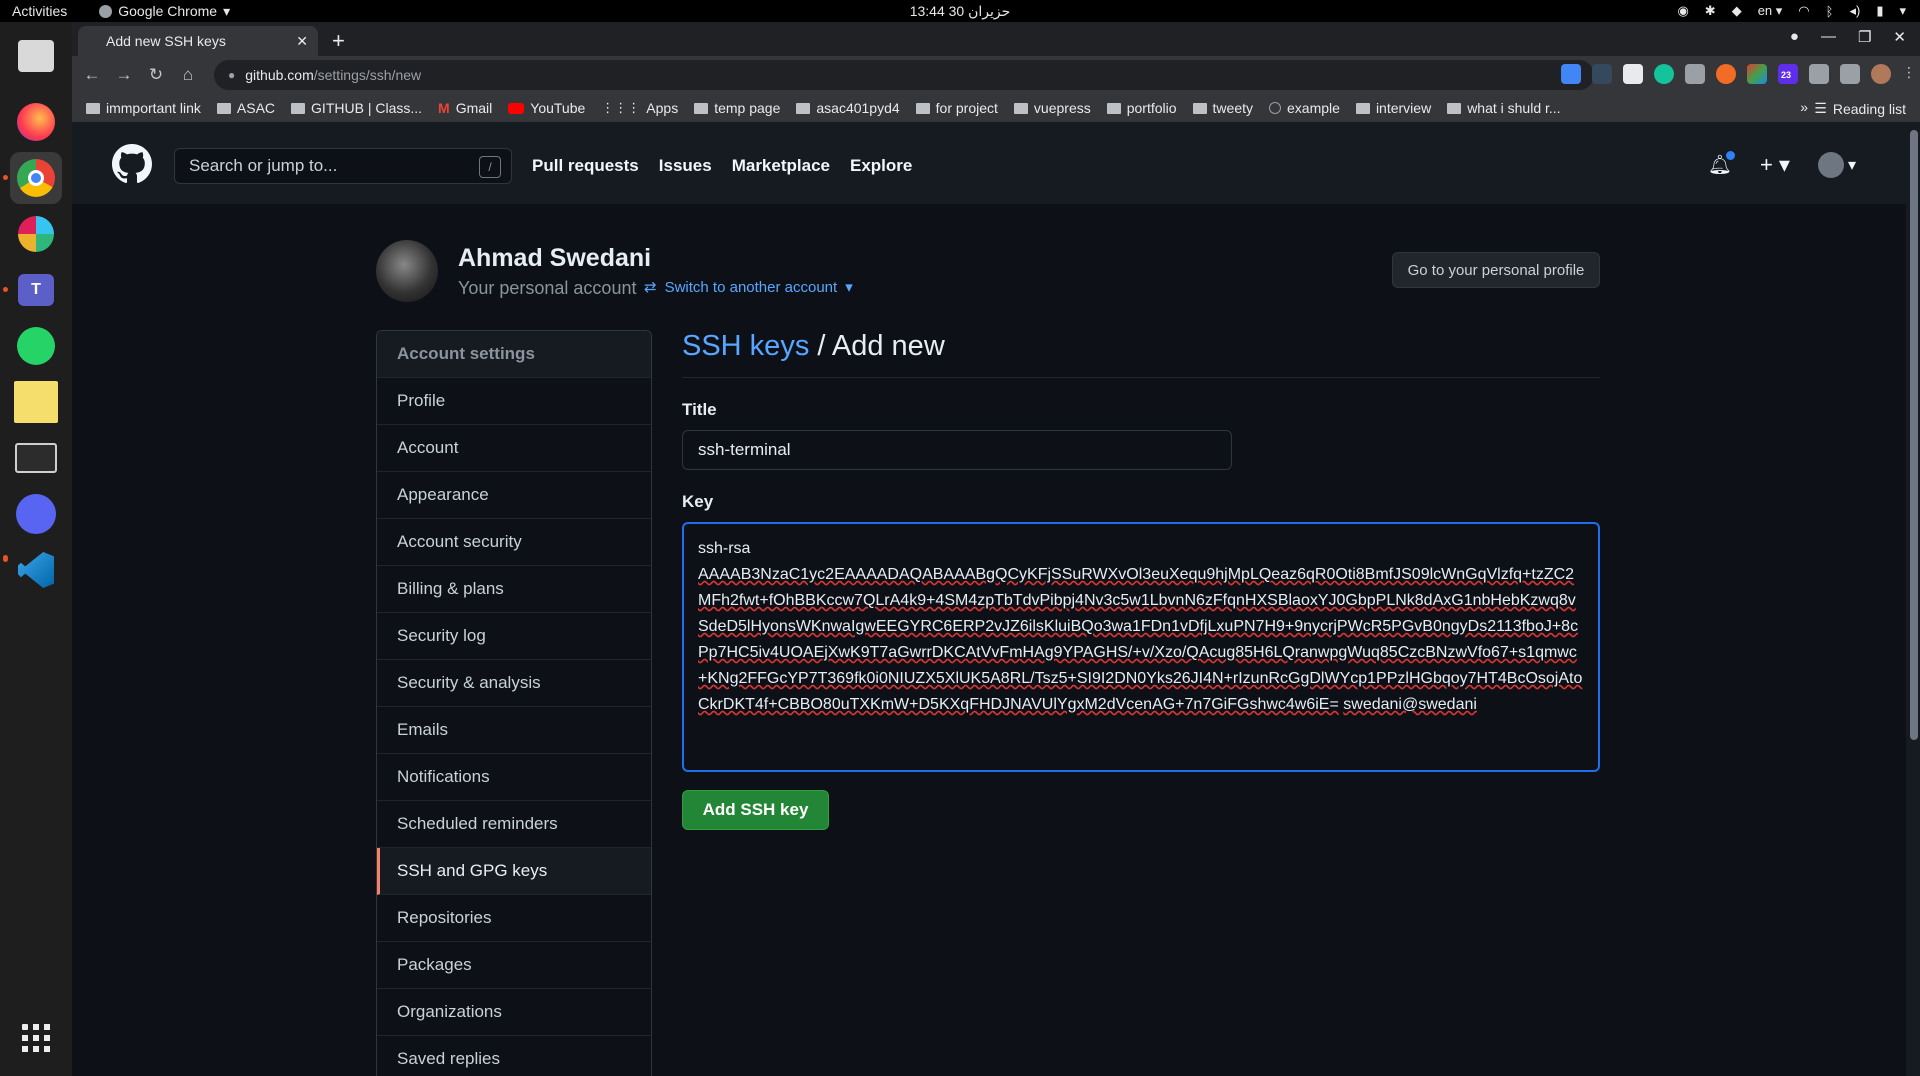 The image size is (1920, 1076). Describe the element at coordinates (514, 589) in the screenshot. I see `menu-item-billing: Billing & plans` at that location.